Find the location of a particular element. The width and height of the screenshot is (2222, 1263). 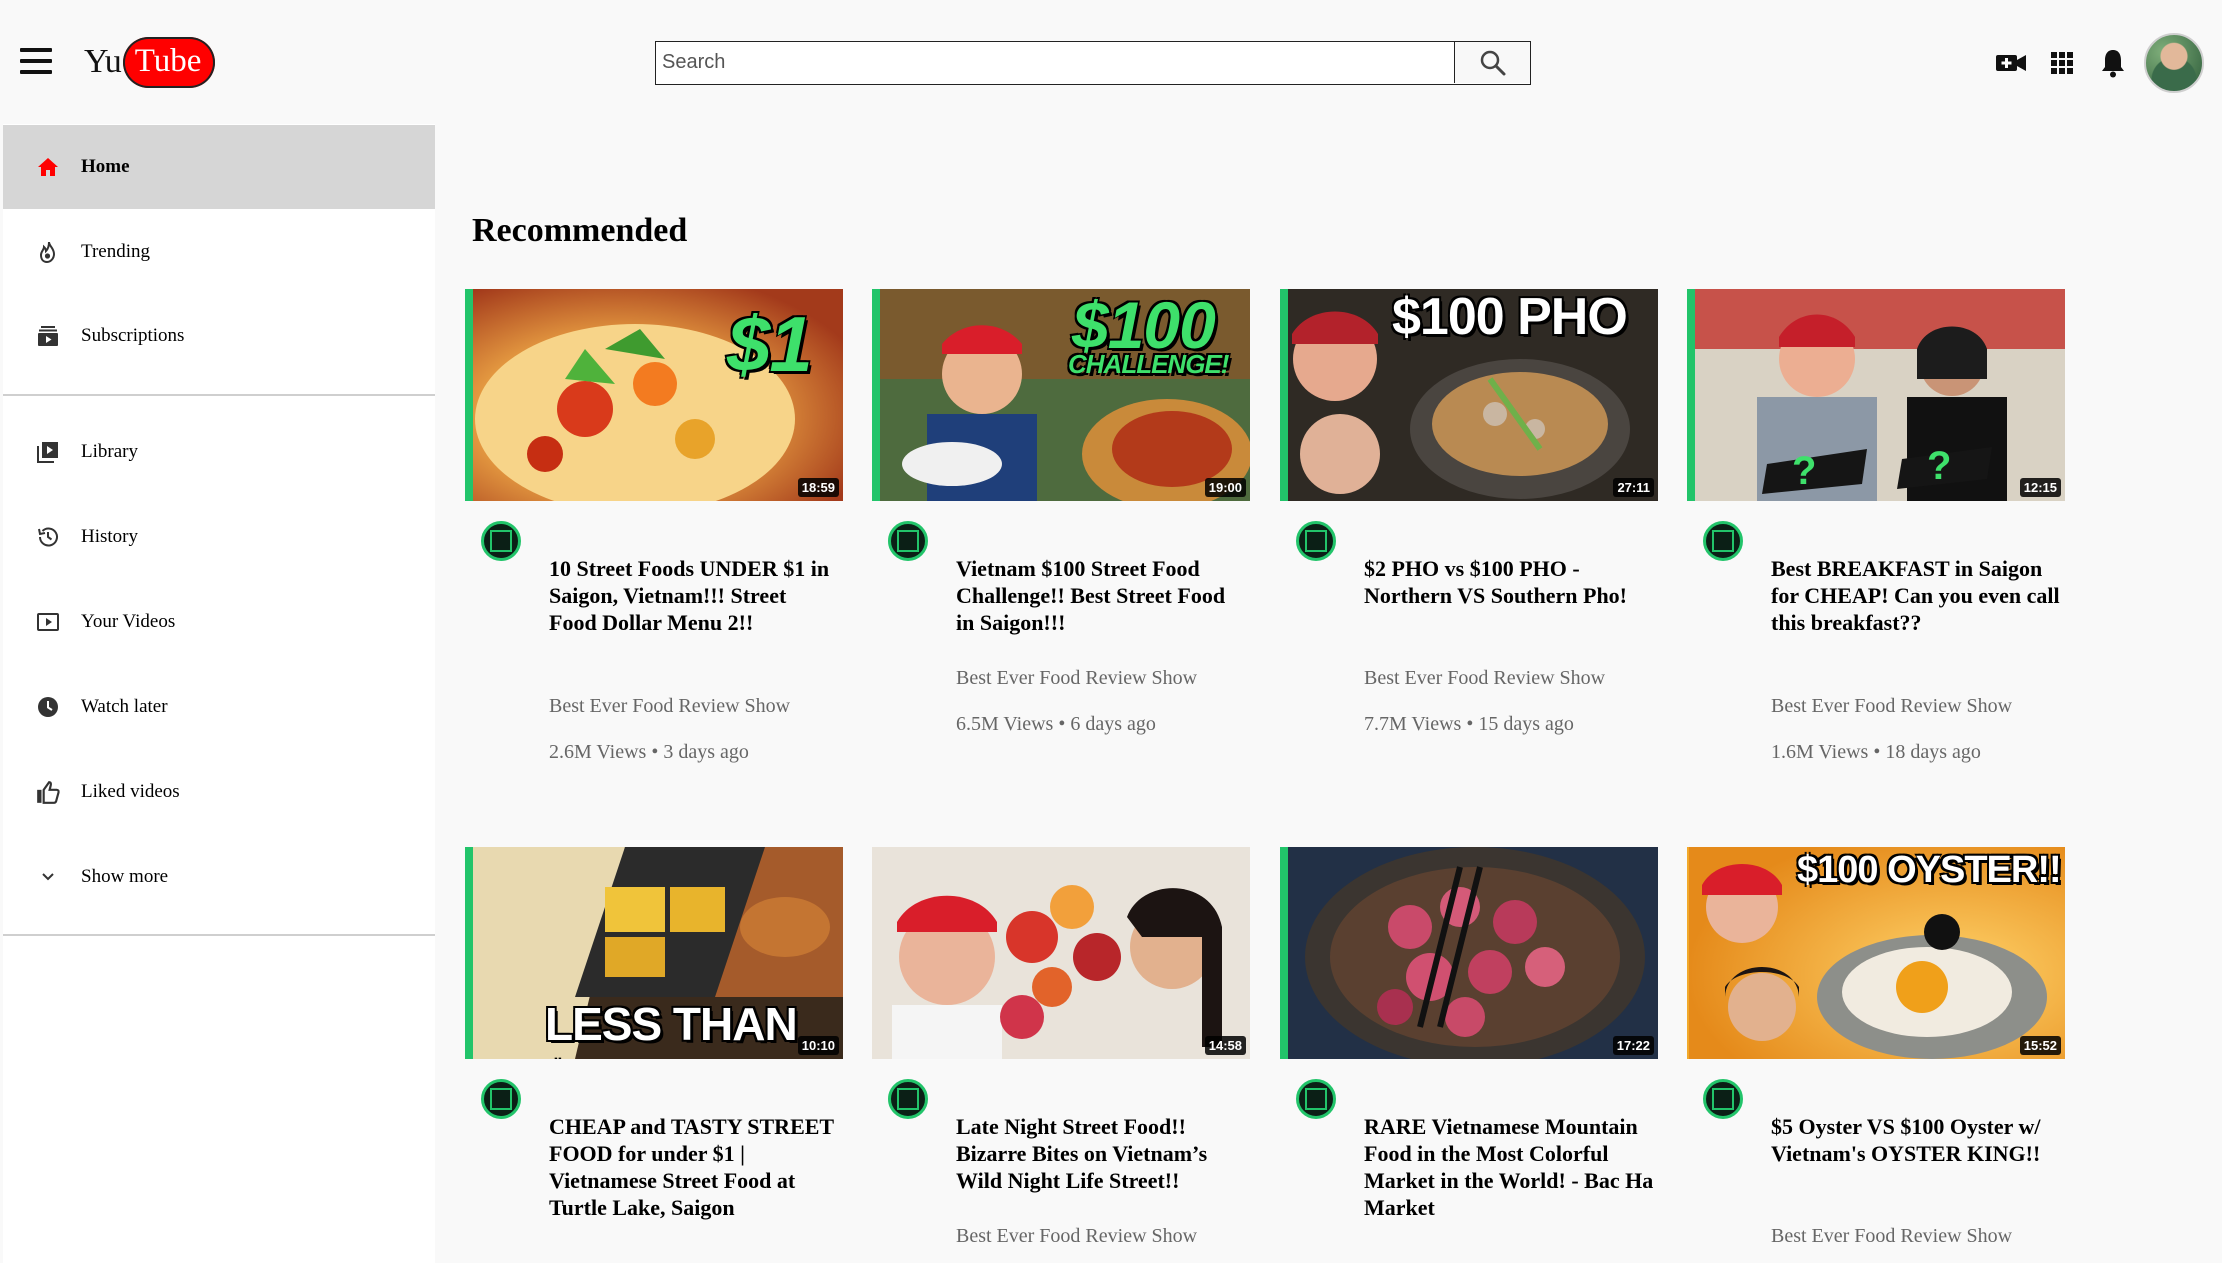

video-thumbnail: LESS THAN $1 10:10 is located at coordinates (654, 953).